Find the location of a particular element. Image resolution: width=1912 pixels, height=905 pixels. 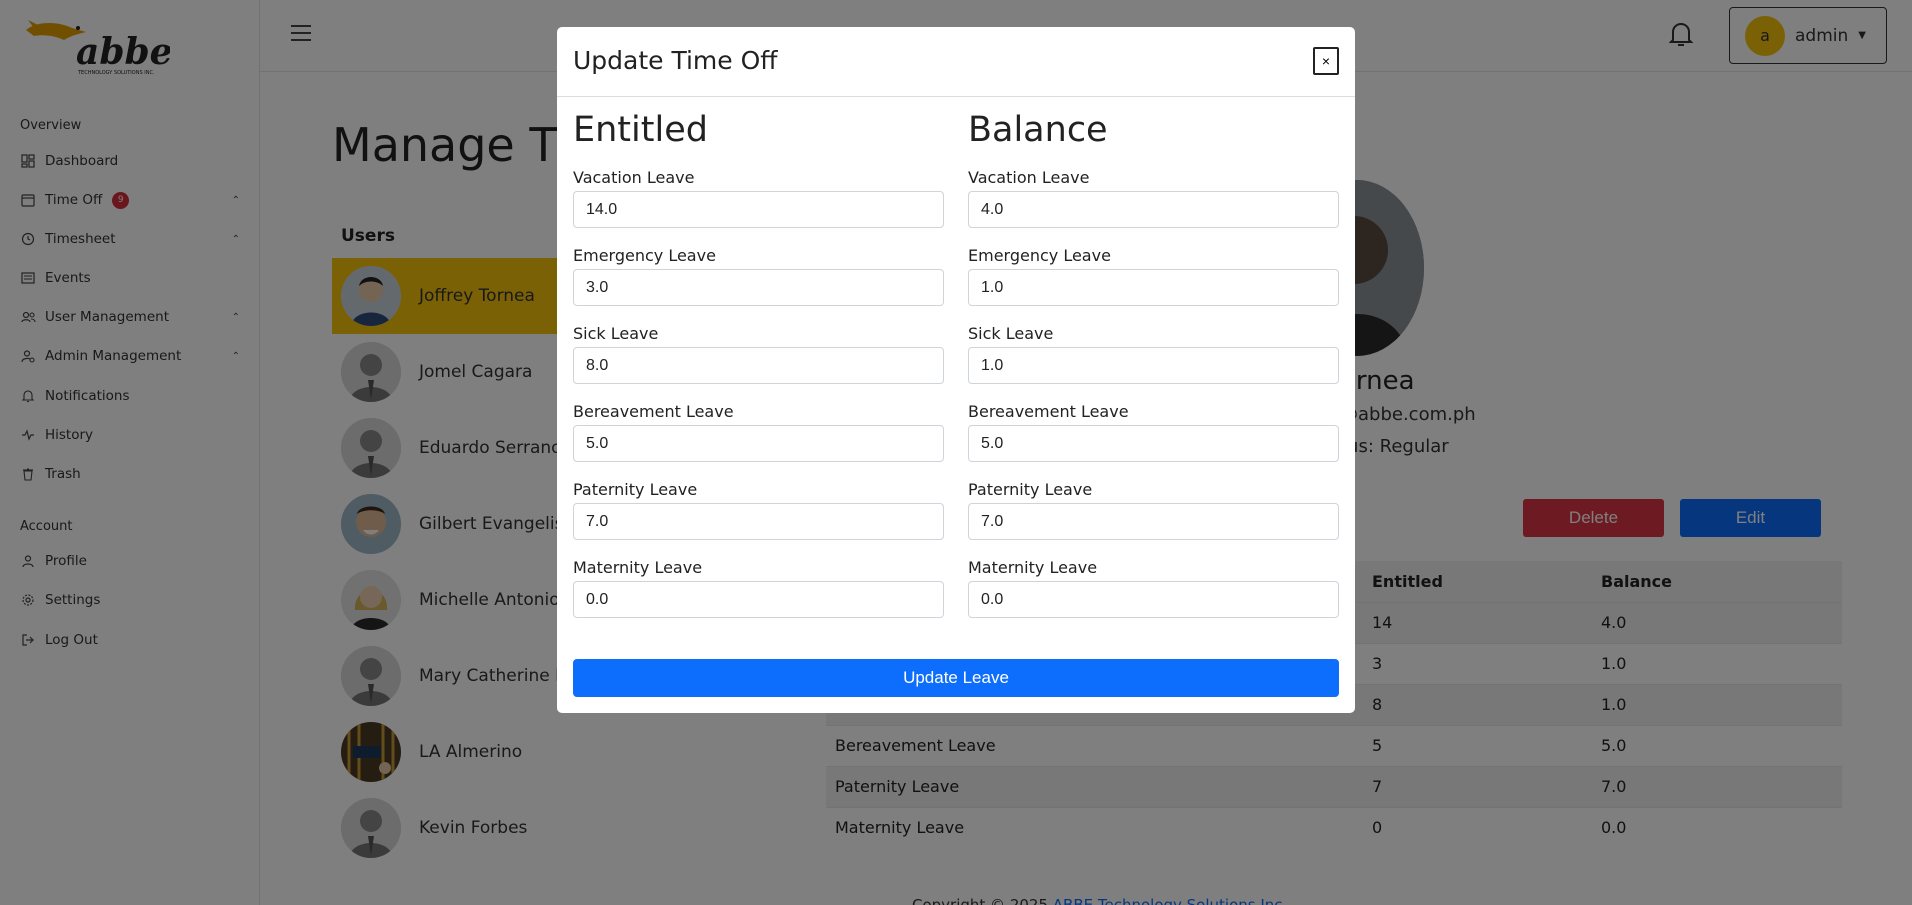

maternity-balance-input is located at coordinates (1153, 599).